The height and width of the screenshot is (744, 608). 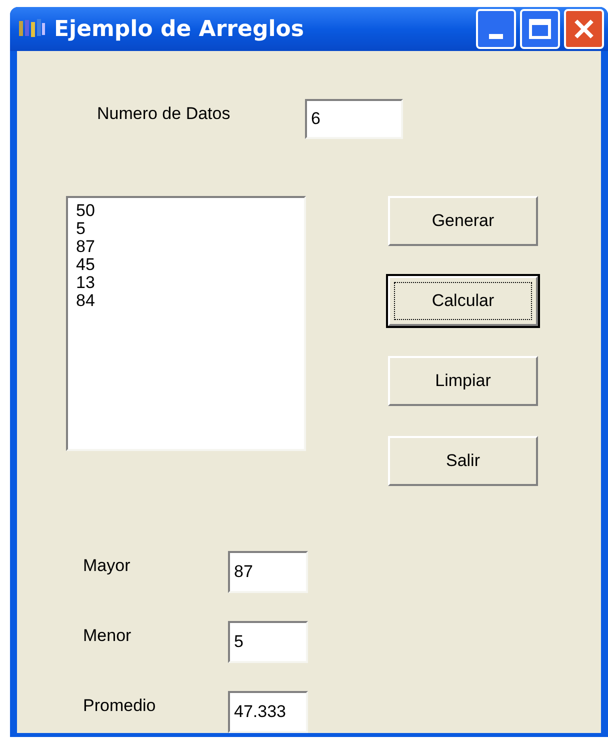 I want to click on field-label: Promedio, so click(x=120, y=706).